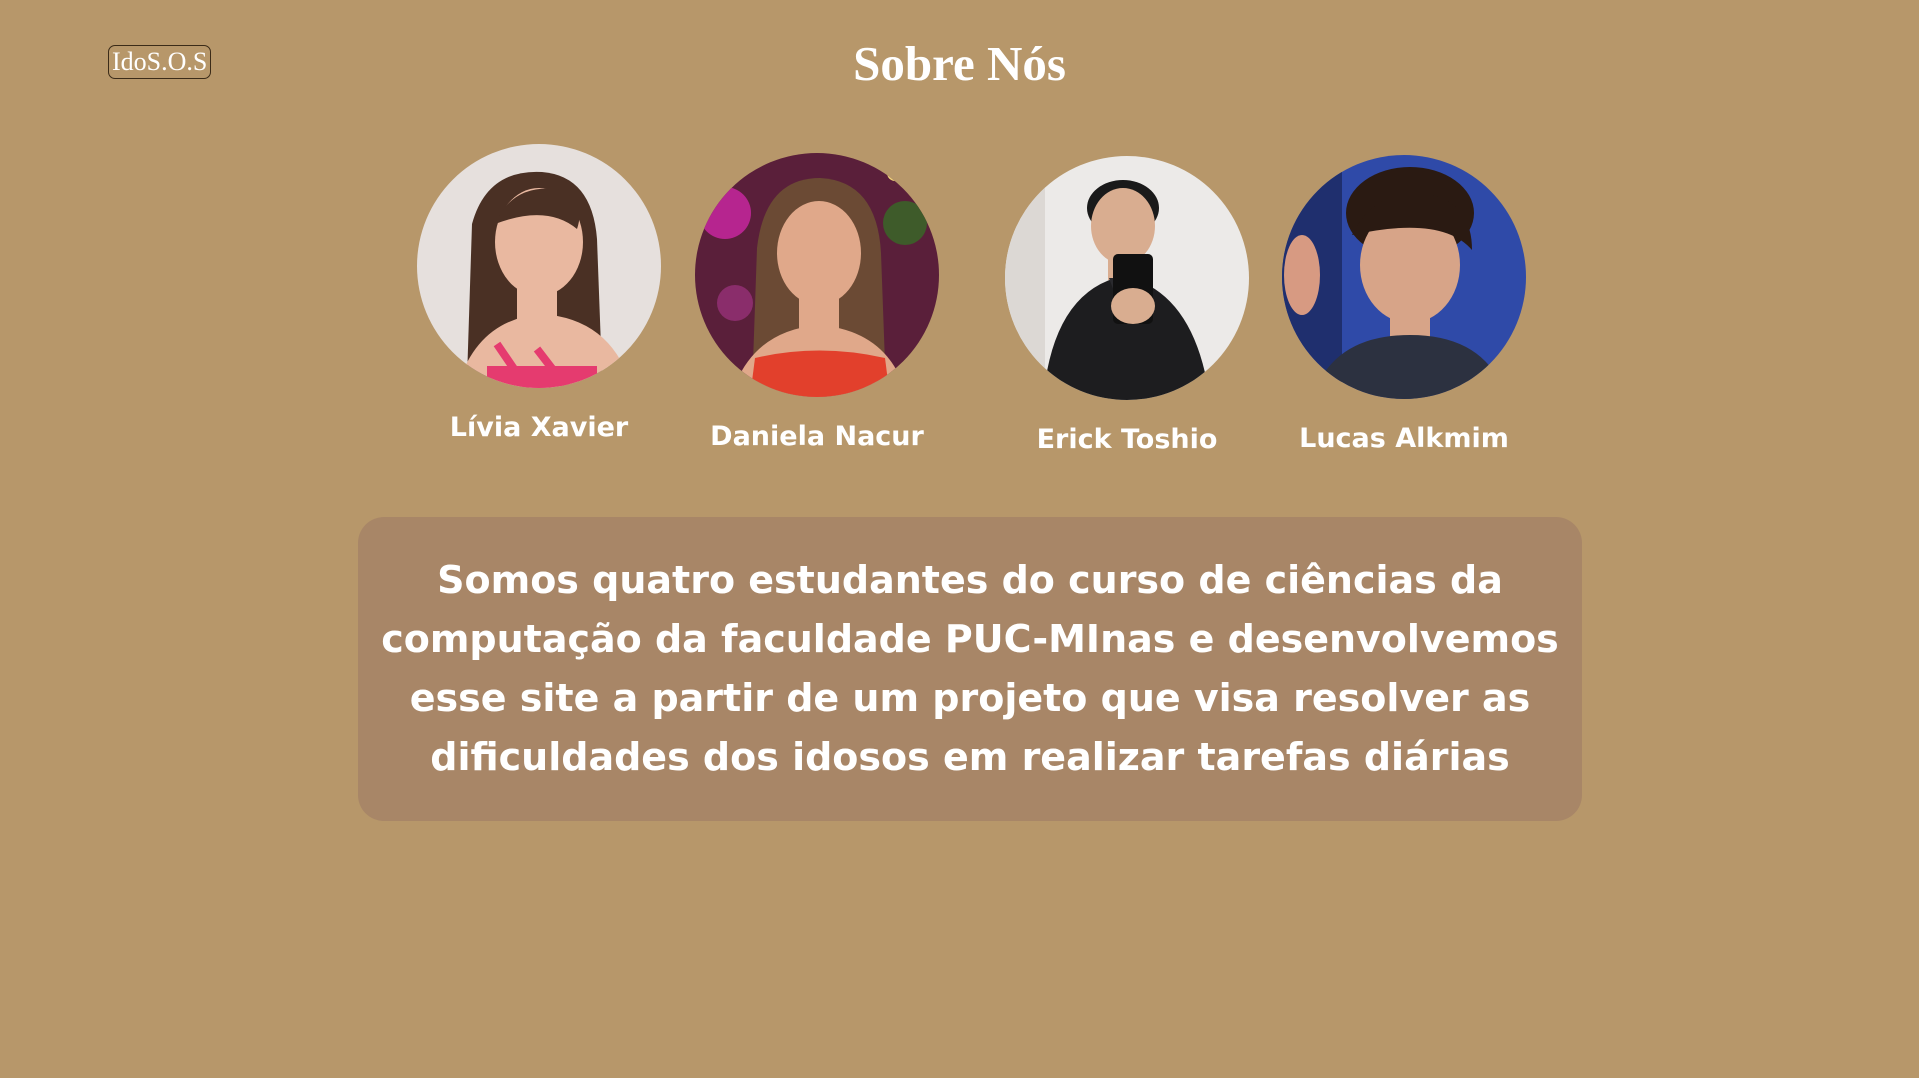 The height and width of the screenshot is (1078, 1919). Describe the element at coordinates (1127, 439) in the screenshot. I see `member-name: Erick Toshio` at that location.